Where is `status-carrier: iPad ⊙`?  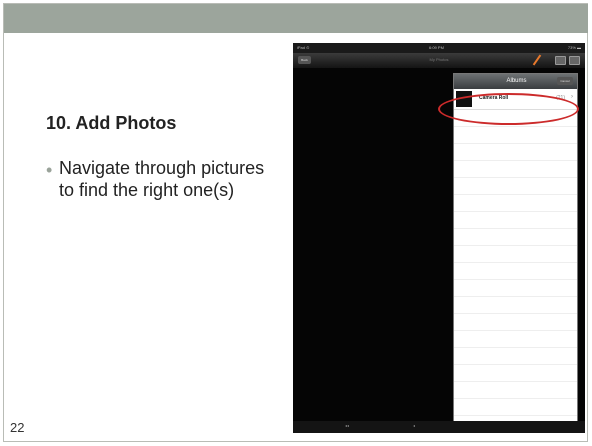 status-carrier: iPad ⊙ is located at coordinates (303, 47).